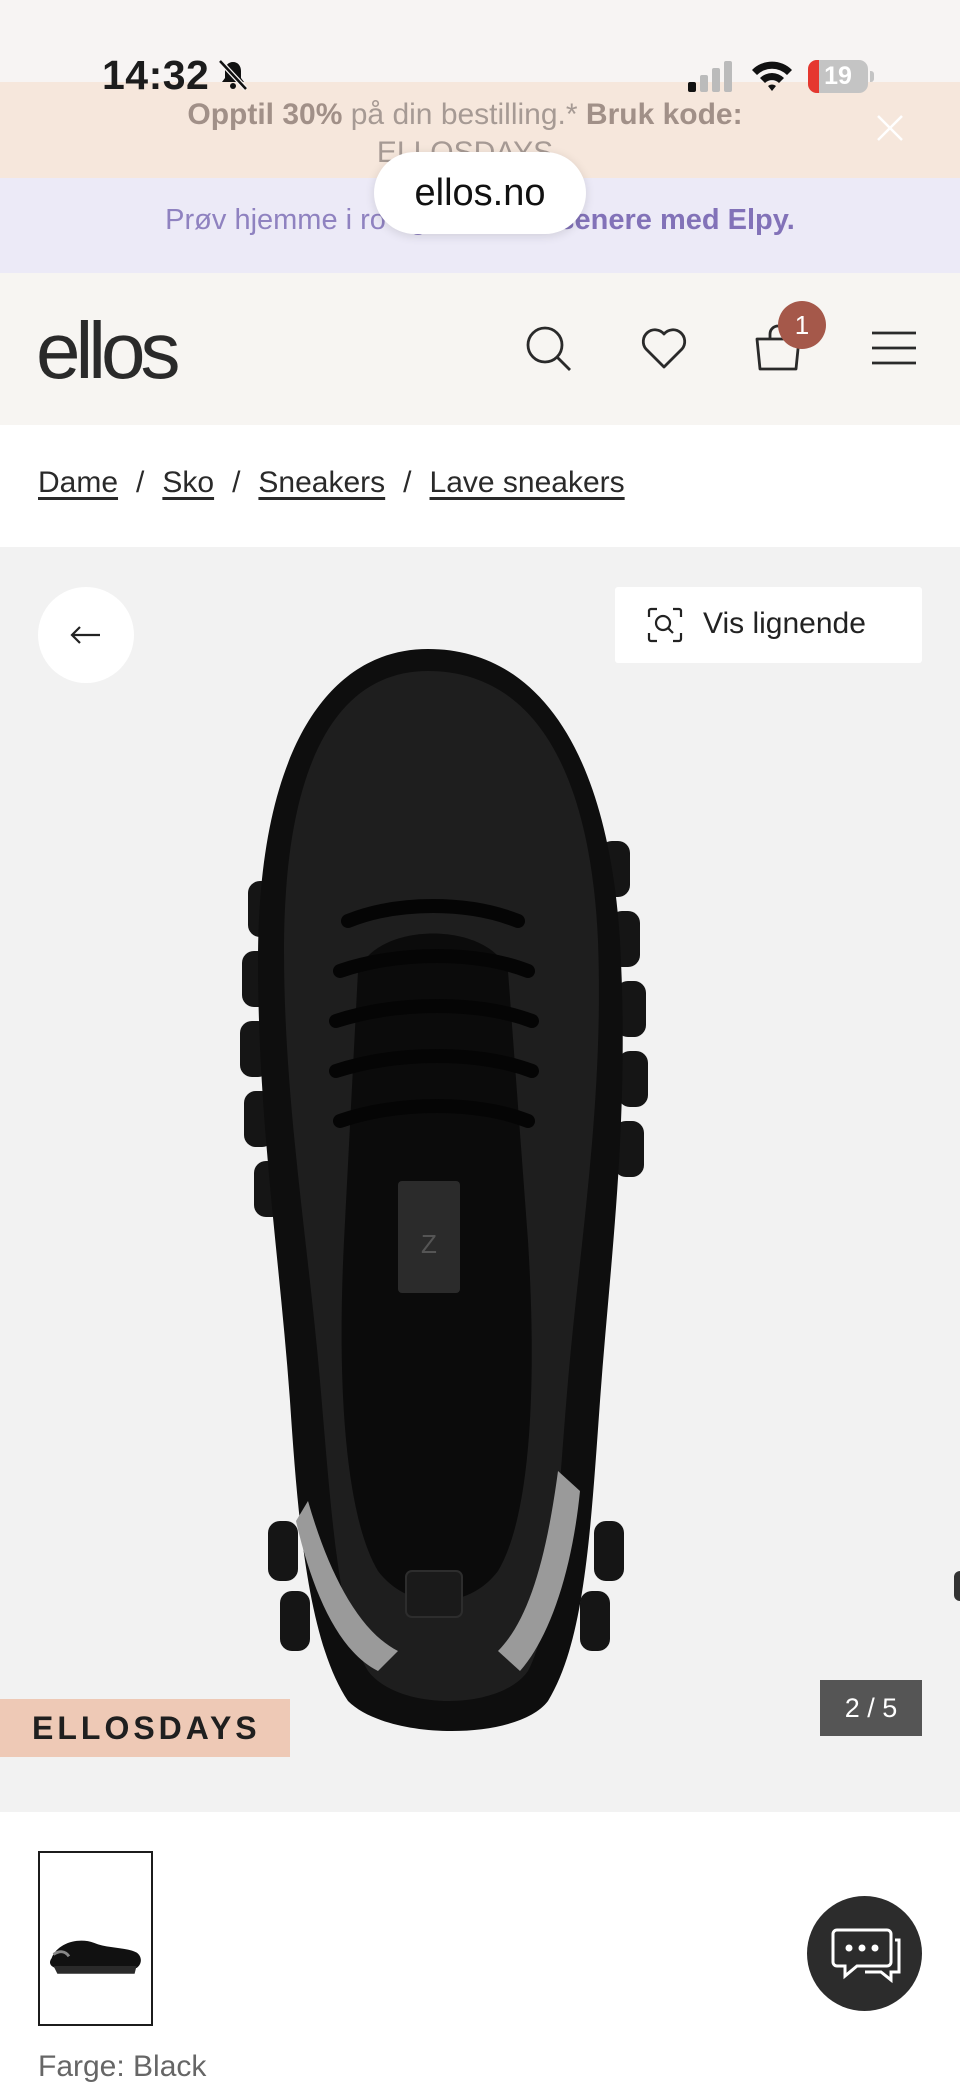 The height and width of the screenshot is (2087, 960). Describe the element at coordinates (265, 114) in the screenshot. I see `promo-discount: Opptil 30%` at that location.